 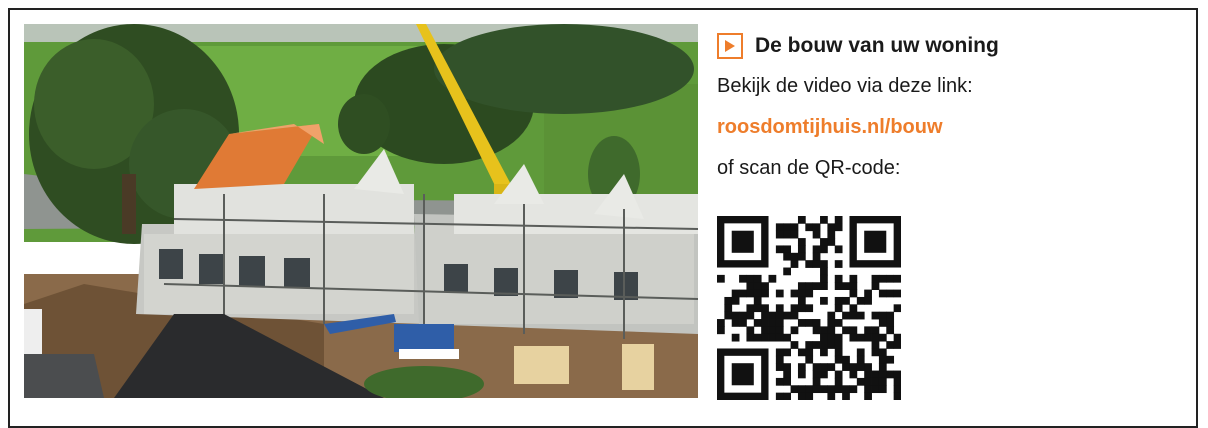 What do you see at coordinates (952, 127) in the screenshot?
I see `video-link: roosdomtijhuis.nl/bouw` at bounding box center [952, 127].